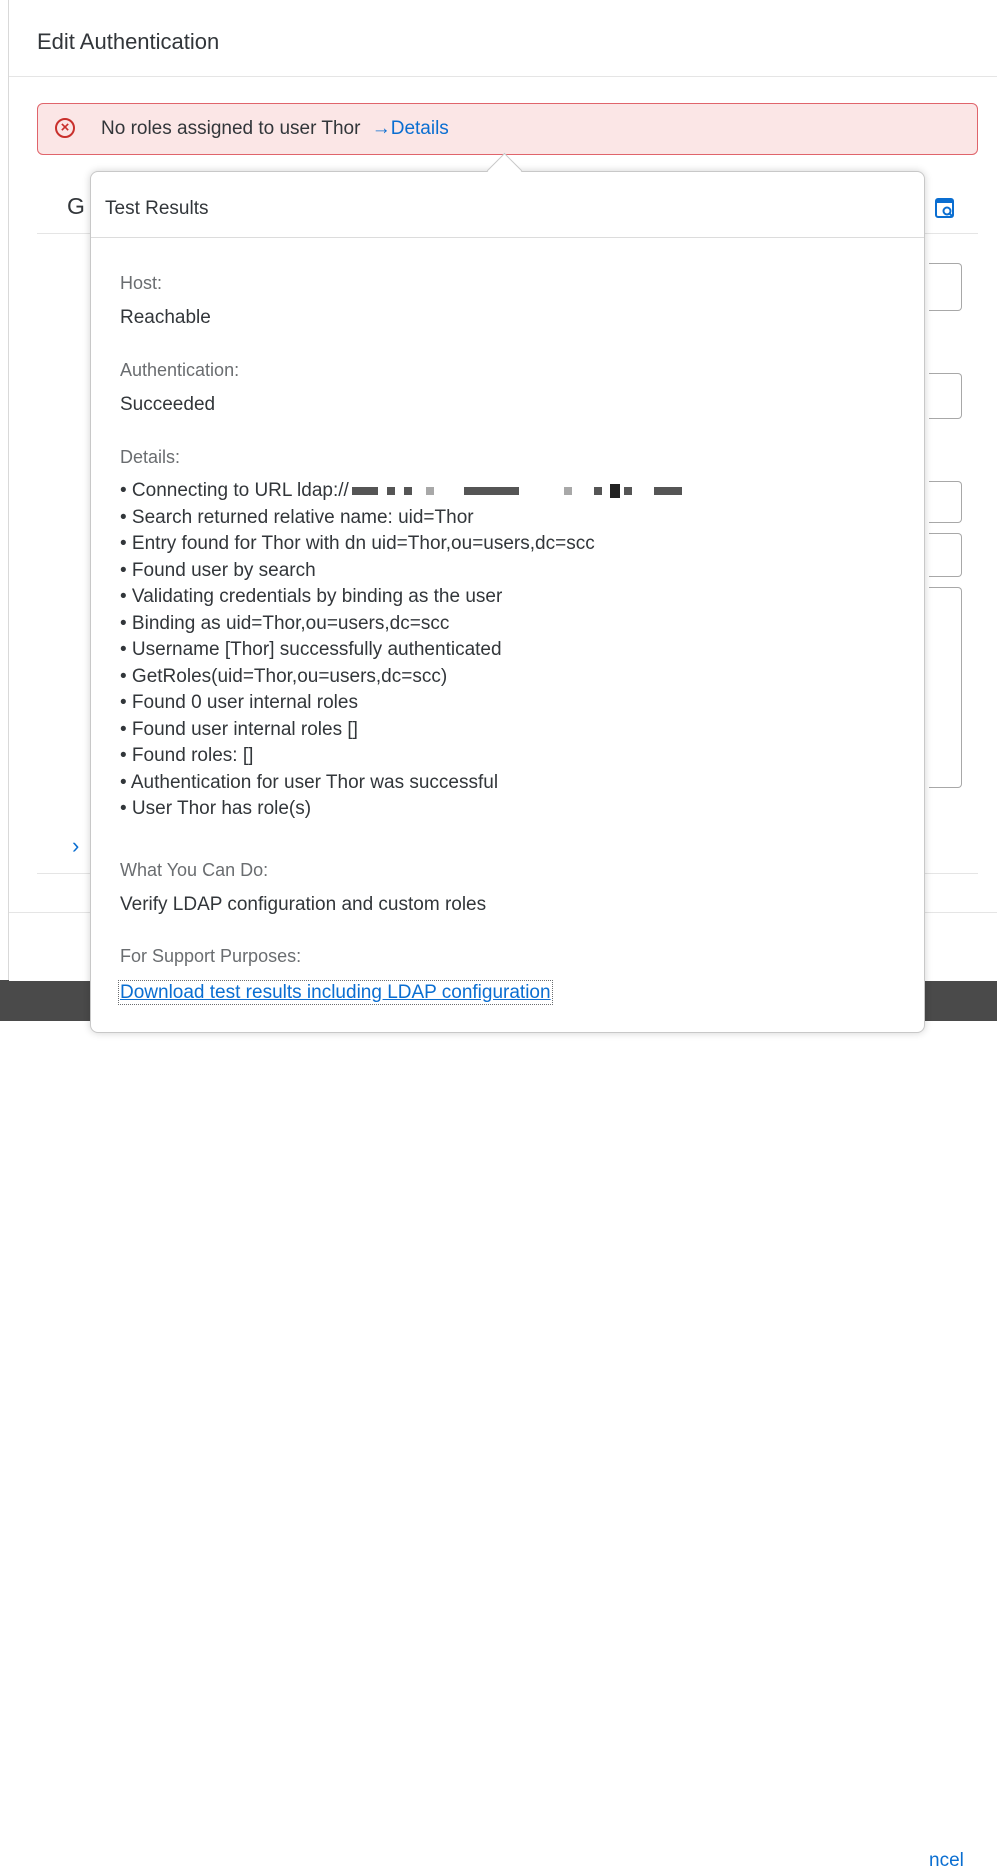 The width and height of the screenshot is (997, 1872). Describe the element at coordinates (410, 128) in the screenshot. I see `details-link: →Details` at that location.